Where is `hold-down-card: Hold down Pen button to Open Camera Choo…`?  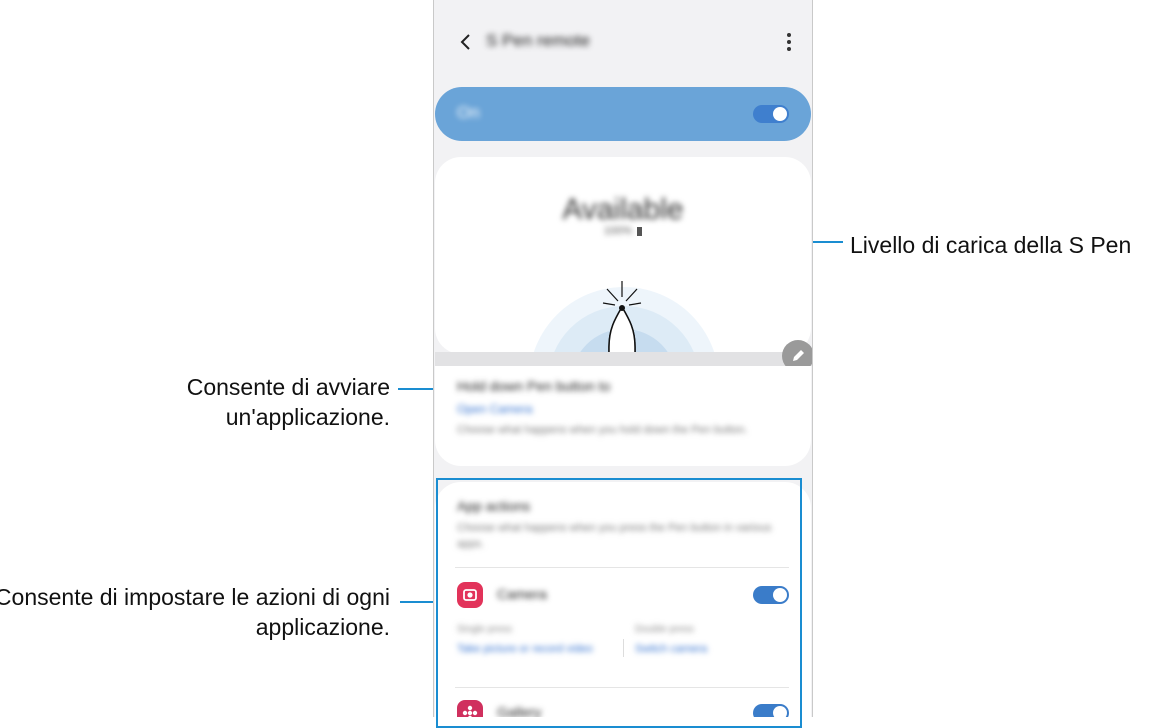 hold-down-card: Hold down Pen button to Open Camera Choo… is located at coordinates (623, 416).